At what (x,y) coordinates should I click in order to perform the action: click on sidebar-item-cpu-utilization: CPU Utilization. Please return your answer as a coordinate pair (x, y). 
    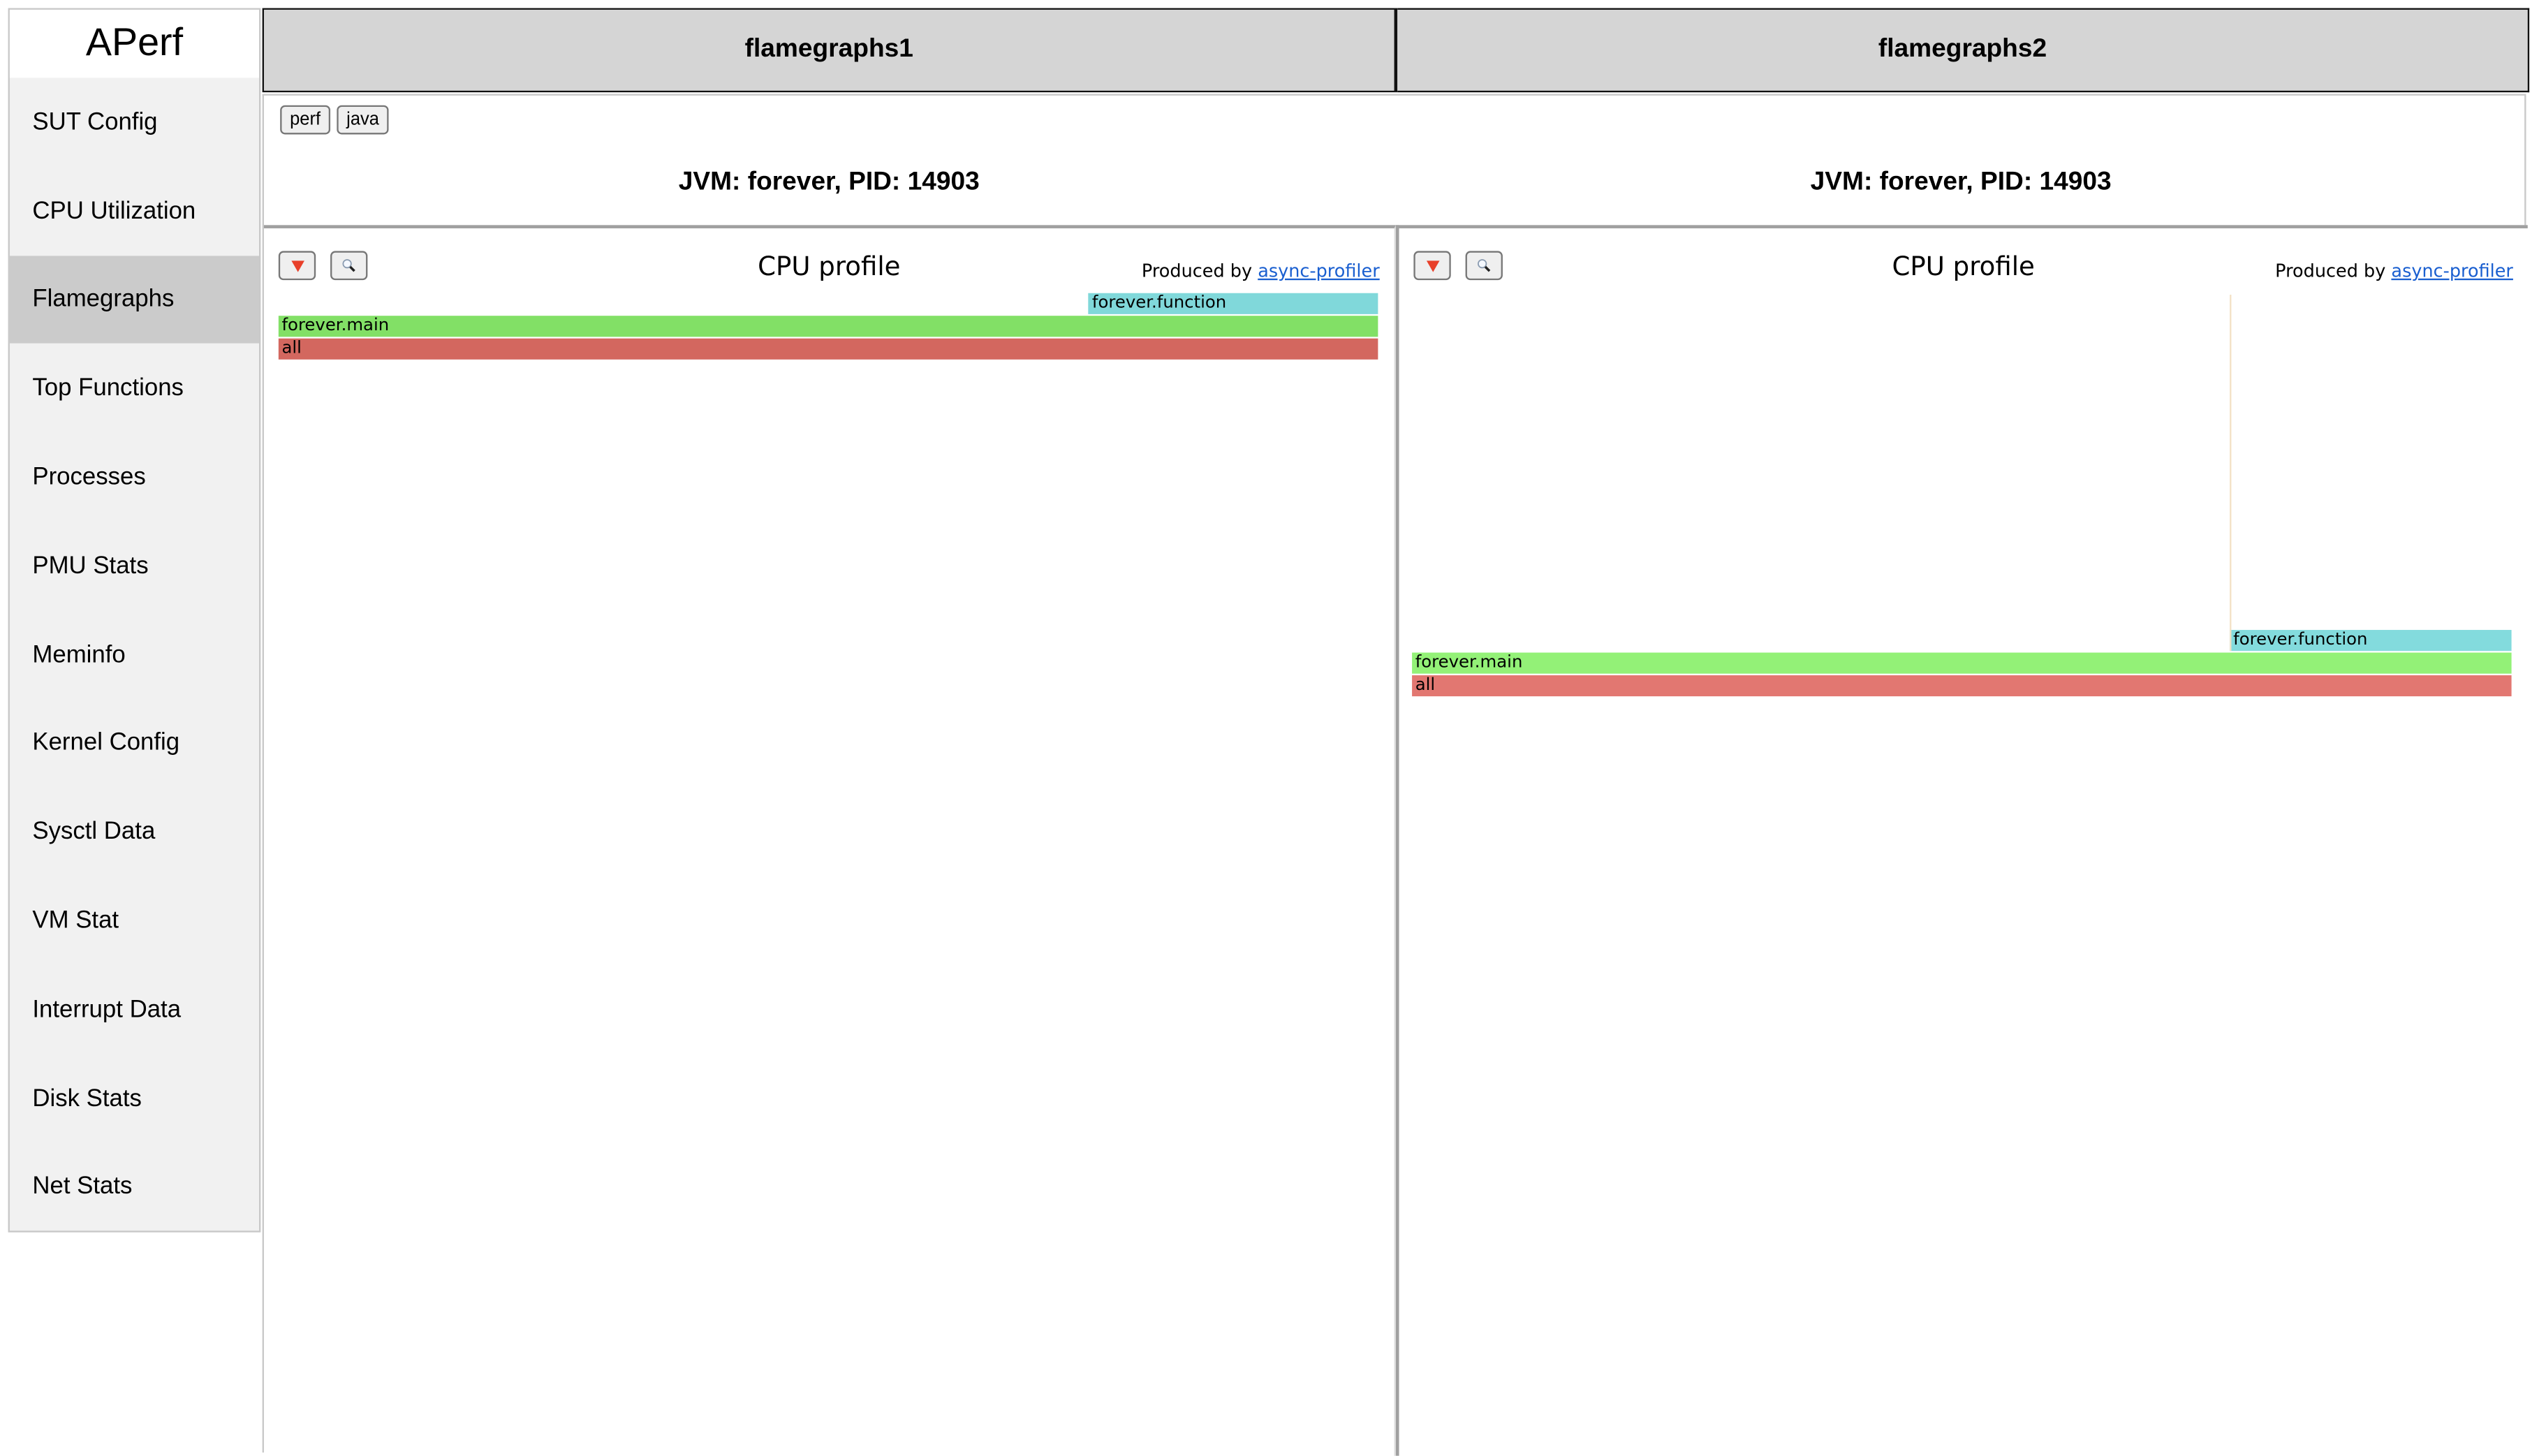
    Looking at the image, I should click on (134, 210).